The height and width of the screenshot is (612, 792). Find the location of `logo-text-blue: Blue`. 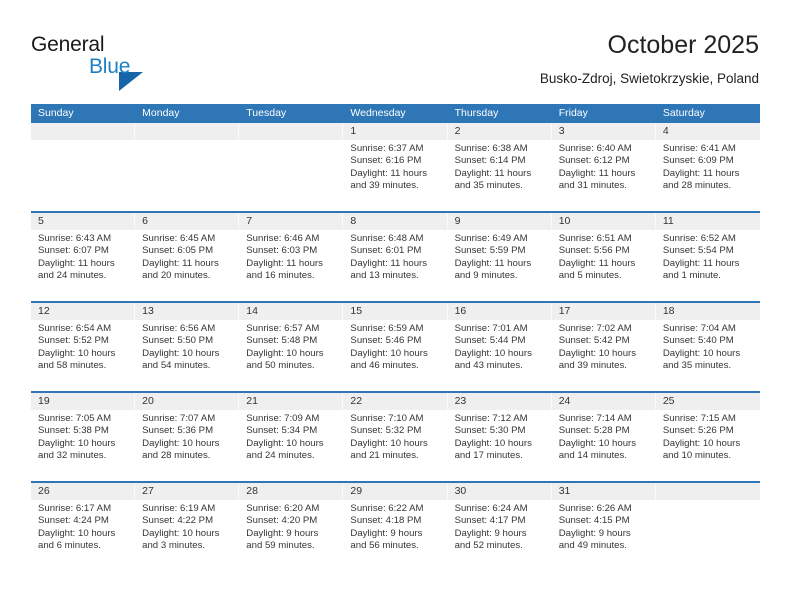

logo-text-blue: Blue is located at coordinates (110, 66).